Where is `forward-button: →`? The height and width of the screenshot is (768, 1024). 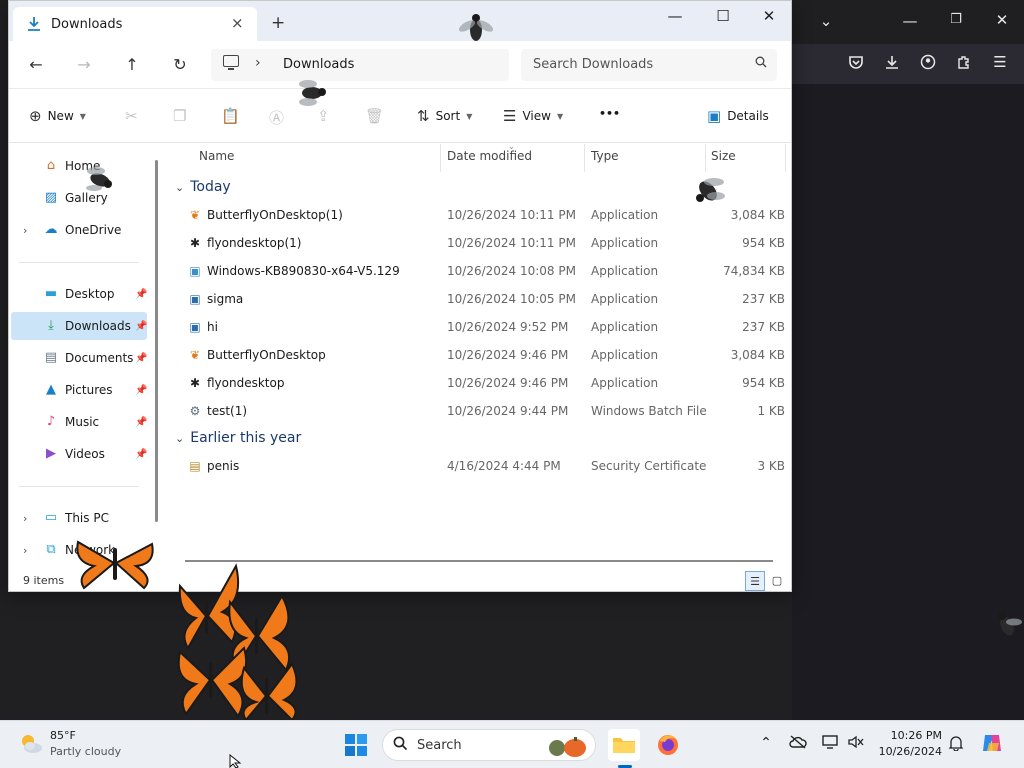
forward-button: → is located at coordinates (84, 64).